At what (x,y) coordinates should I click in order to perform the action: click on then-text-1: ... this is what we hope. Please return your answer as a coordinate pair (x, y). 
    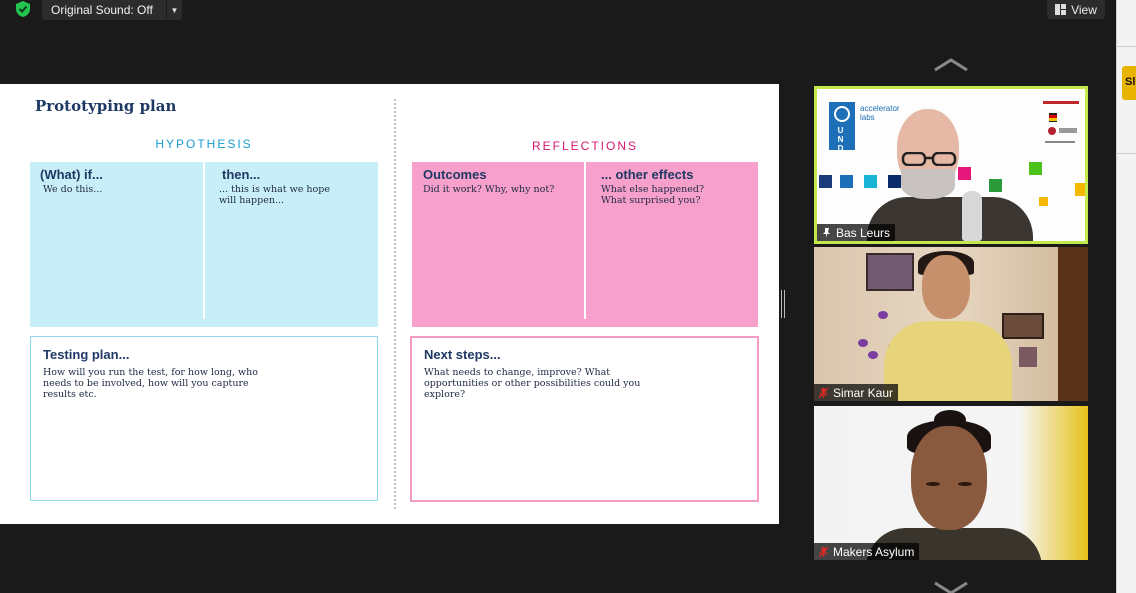
    Looking at the image, I should click on (274, 189).